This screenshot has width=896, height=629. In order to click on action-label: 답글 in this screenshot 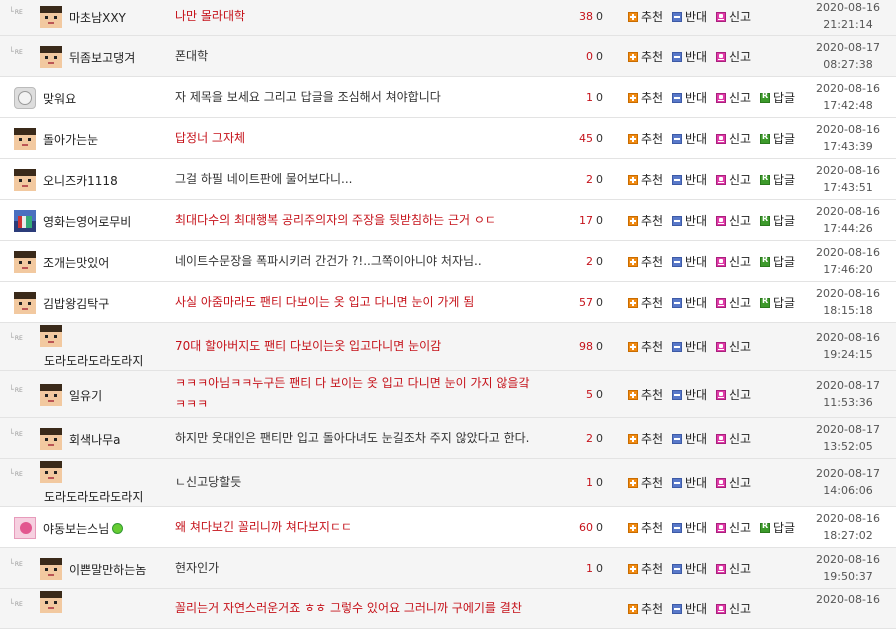, I will do `click(784, 98)`.